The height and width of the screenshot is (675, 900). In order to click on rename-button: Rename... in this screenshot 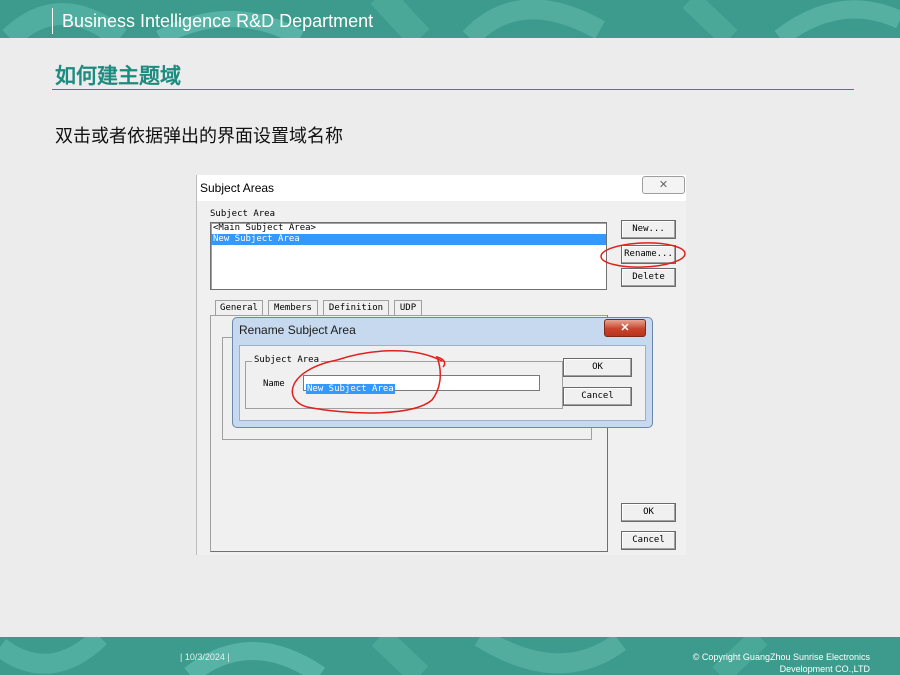, I will do `click(648, 254)`.